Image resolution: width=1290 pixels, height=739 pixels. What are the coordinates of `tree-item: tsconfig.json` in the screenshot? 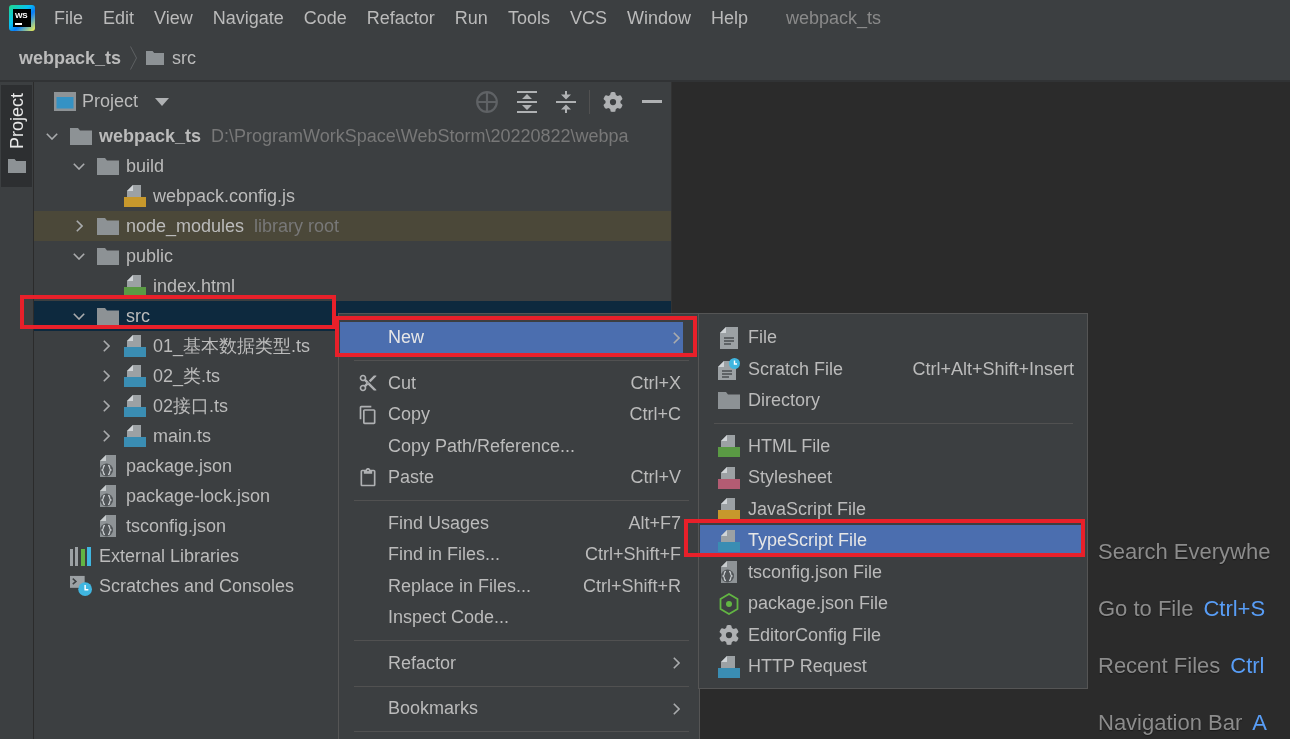 It's located at (132, 526).